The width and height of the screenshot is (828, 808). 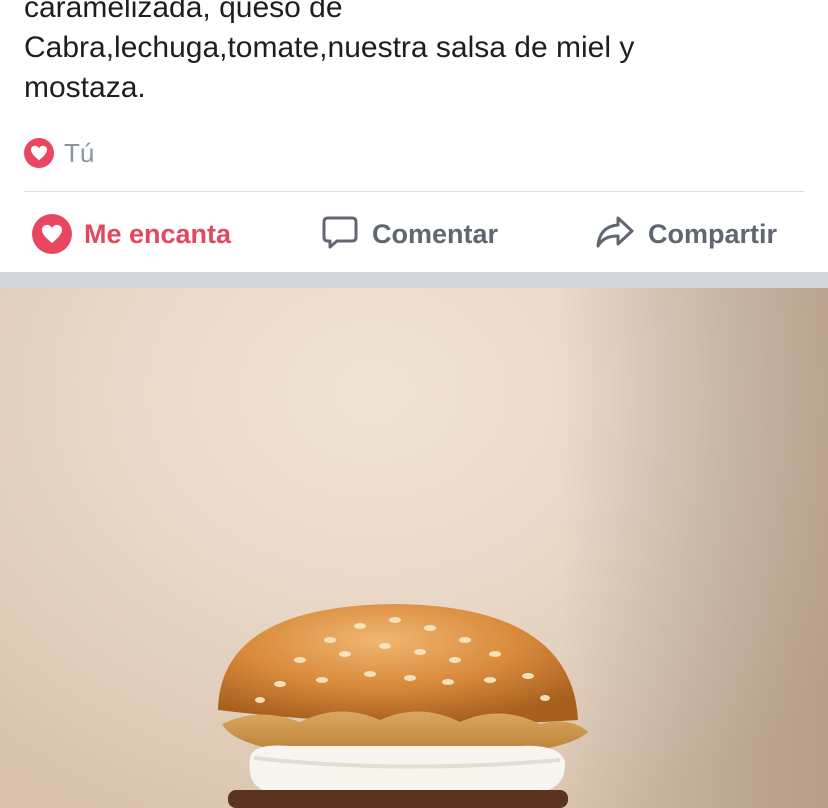 I want to click on post-actions: Me encanta Comentar Compartir, so click(x=414, y=234).